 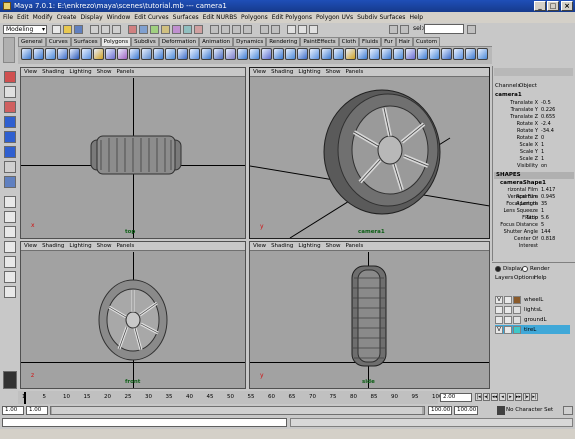 What do you see at coordinates (10, 167) in the screenshot?
I see `manipulator-icon` at bounding box center [10, 167].